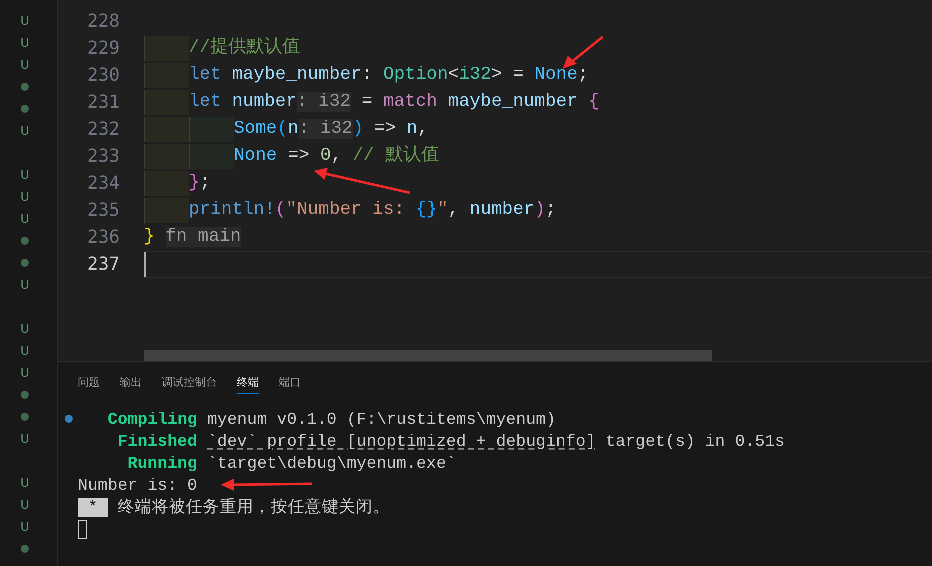  What do you see at coordinates (331, 419) in the screenshot?
I see `terminal-line: Compiling myenum v0.1.0 (F:\rustitems\myenum)` at bounding box center [331, 419].